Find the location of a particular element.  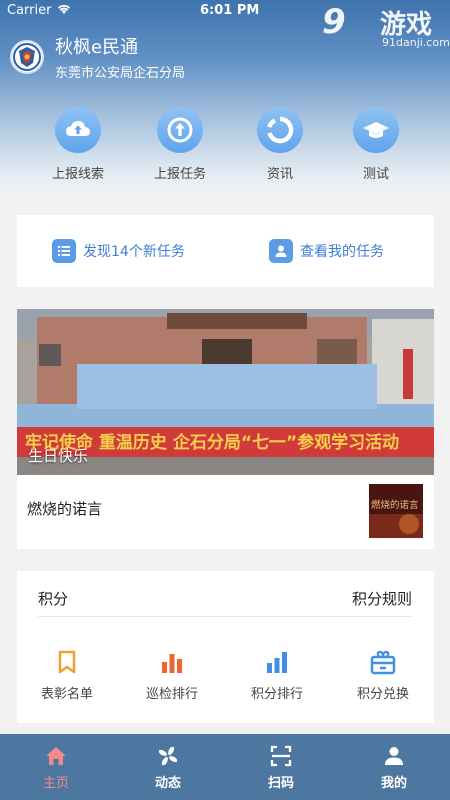

report-clue-button: 上报线索 is located at coordinates (78, 147).